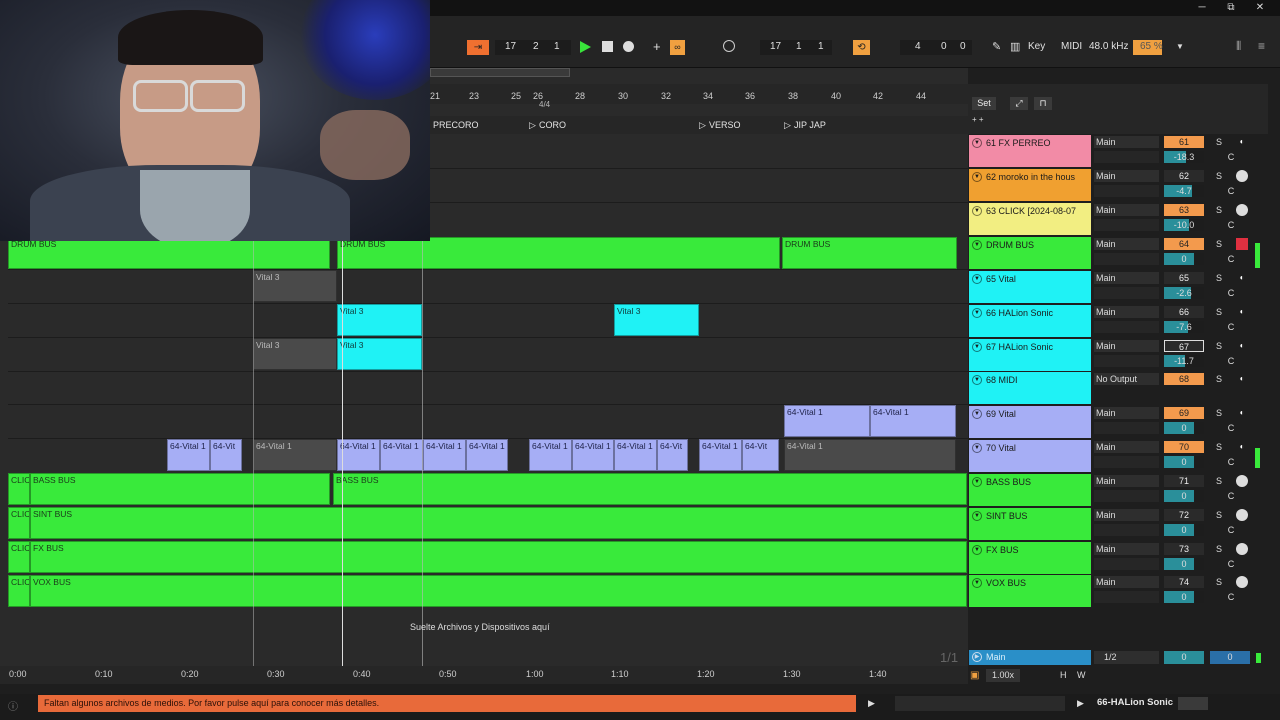 The height and width of the screenshot is (720, 1280). Describe the element at coordinates (1030, 524) in the screenshot. I see `track-header-72: ▼ SINT BUS` at that location.